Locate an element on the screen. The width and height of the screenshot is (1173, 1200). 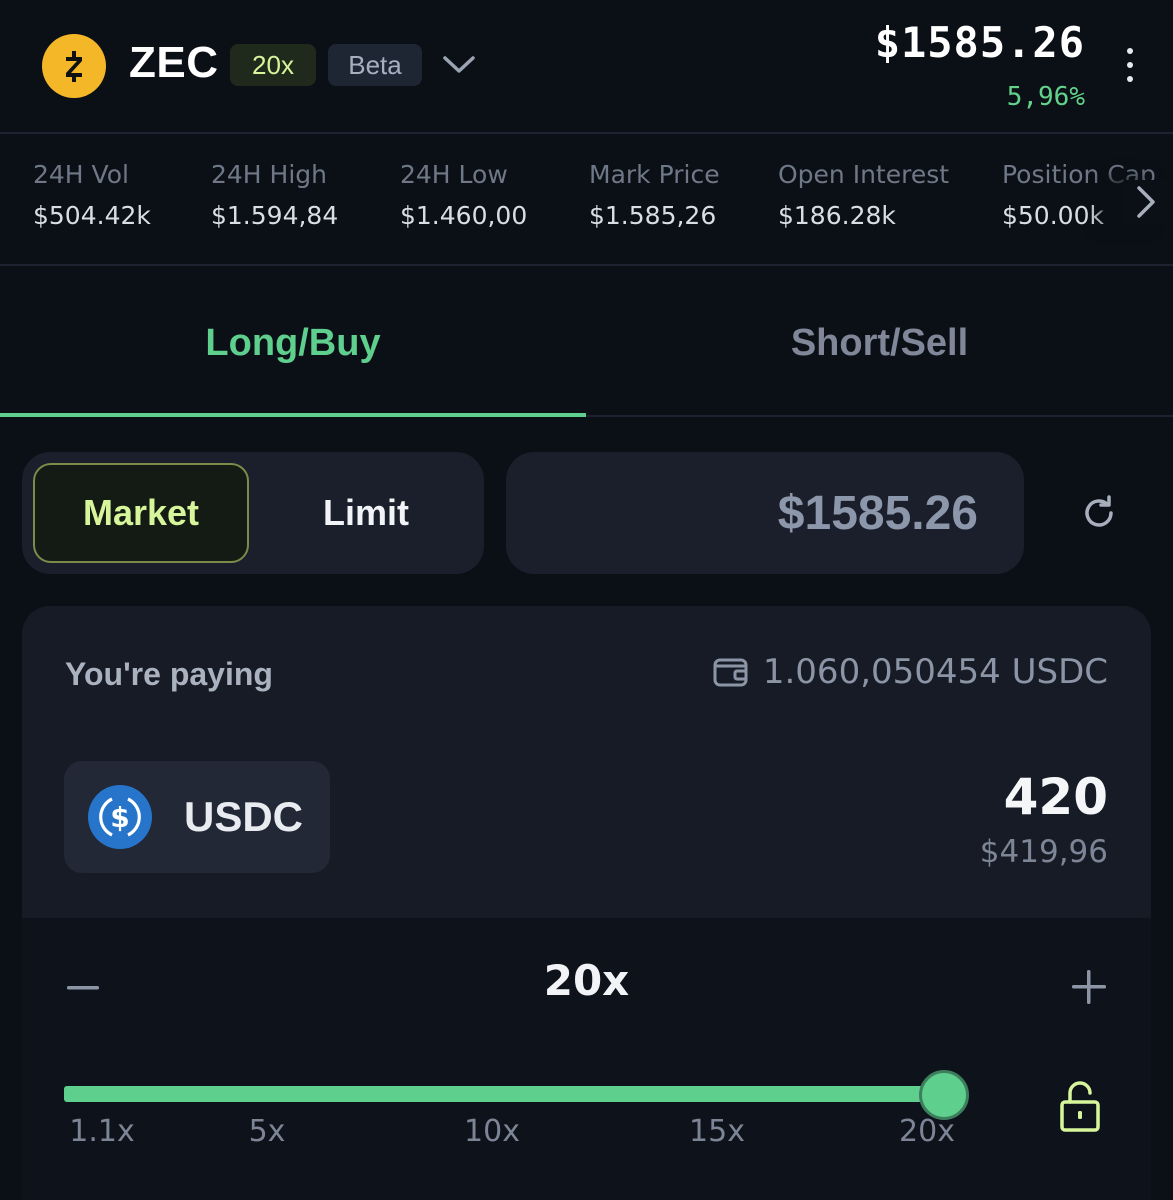
market-header: ZEC 20x Beta $1585.26 5,96% is located at coordinates (586, 67).